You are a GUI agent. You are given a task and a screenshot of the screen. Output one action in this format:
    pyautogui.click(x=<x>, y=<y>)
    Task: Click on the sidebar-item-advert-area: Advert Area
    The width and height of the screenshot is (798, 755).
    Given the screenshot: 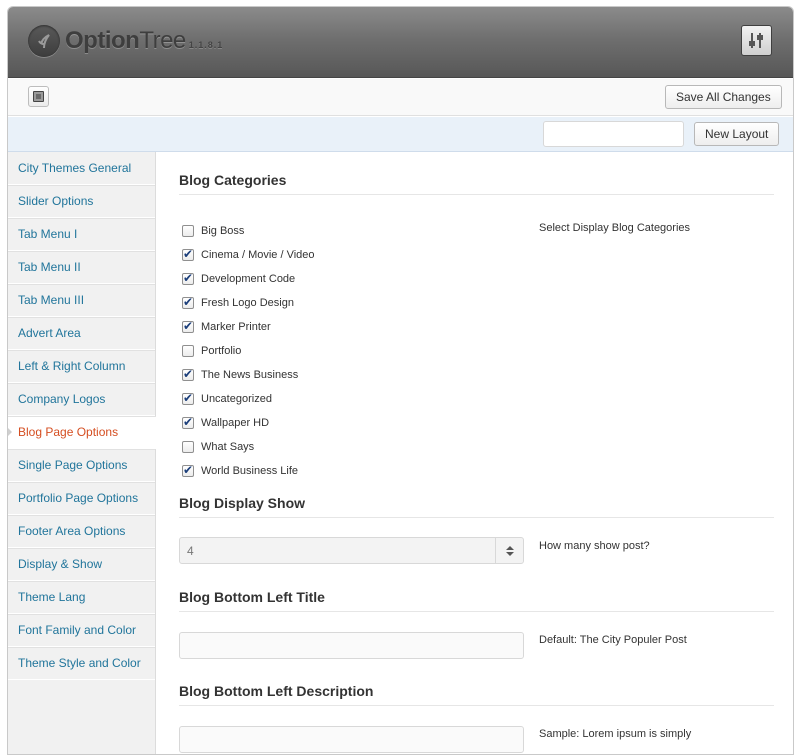 What is the action you would take?
    pyautogui.click(x=81, y=333)
    